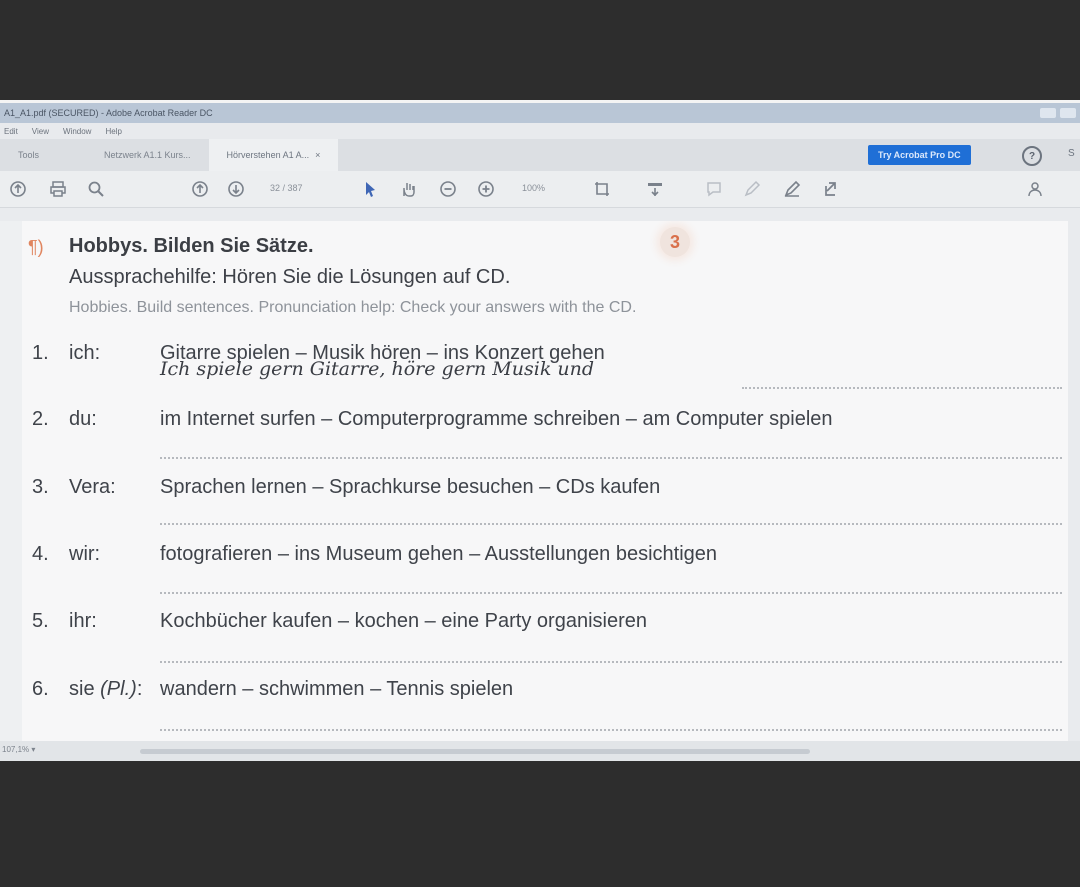  I want to click on user-icon, so click(1036, 189).